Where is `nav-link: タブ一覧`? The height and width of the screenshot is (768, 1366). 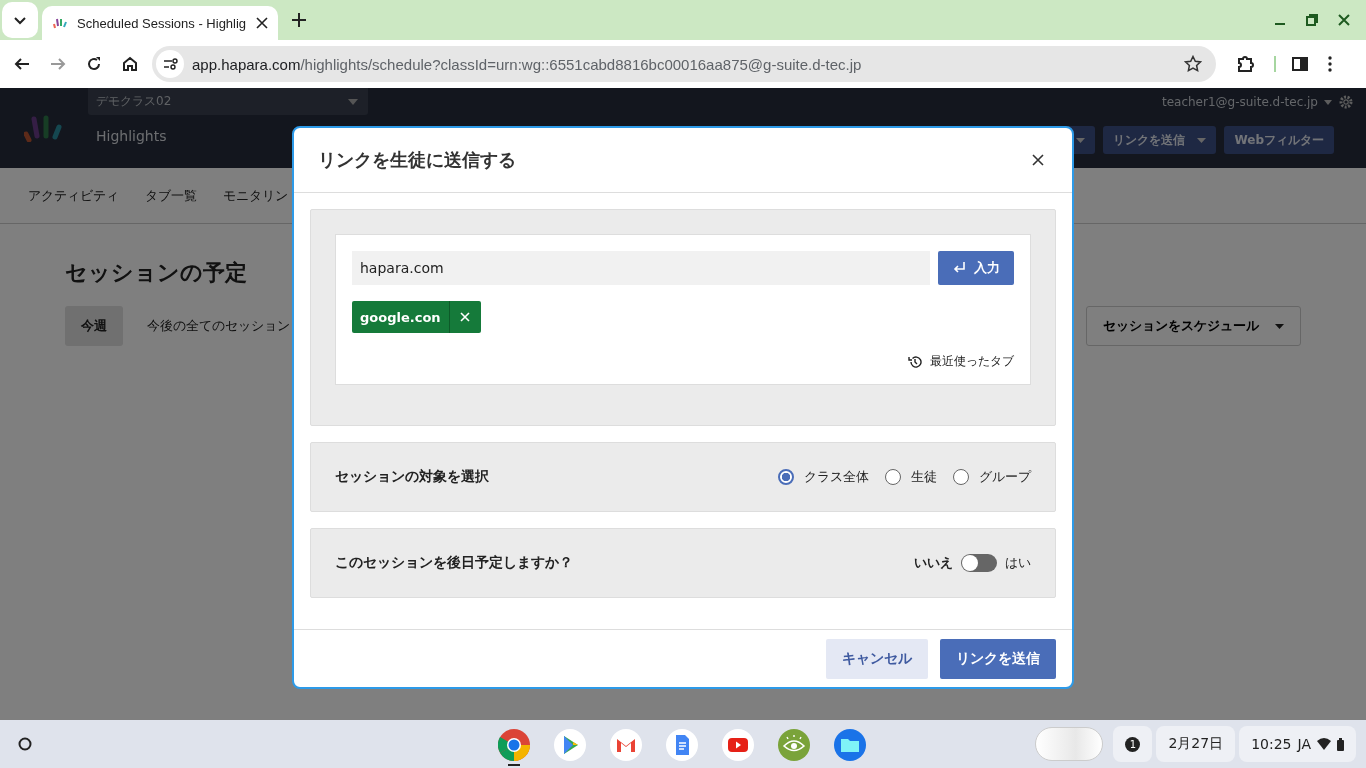 nav-link: タブ一覧 is located at coordinates (171, 195).